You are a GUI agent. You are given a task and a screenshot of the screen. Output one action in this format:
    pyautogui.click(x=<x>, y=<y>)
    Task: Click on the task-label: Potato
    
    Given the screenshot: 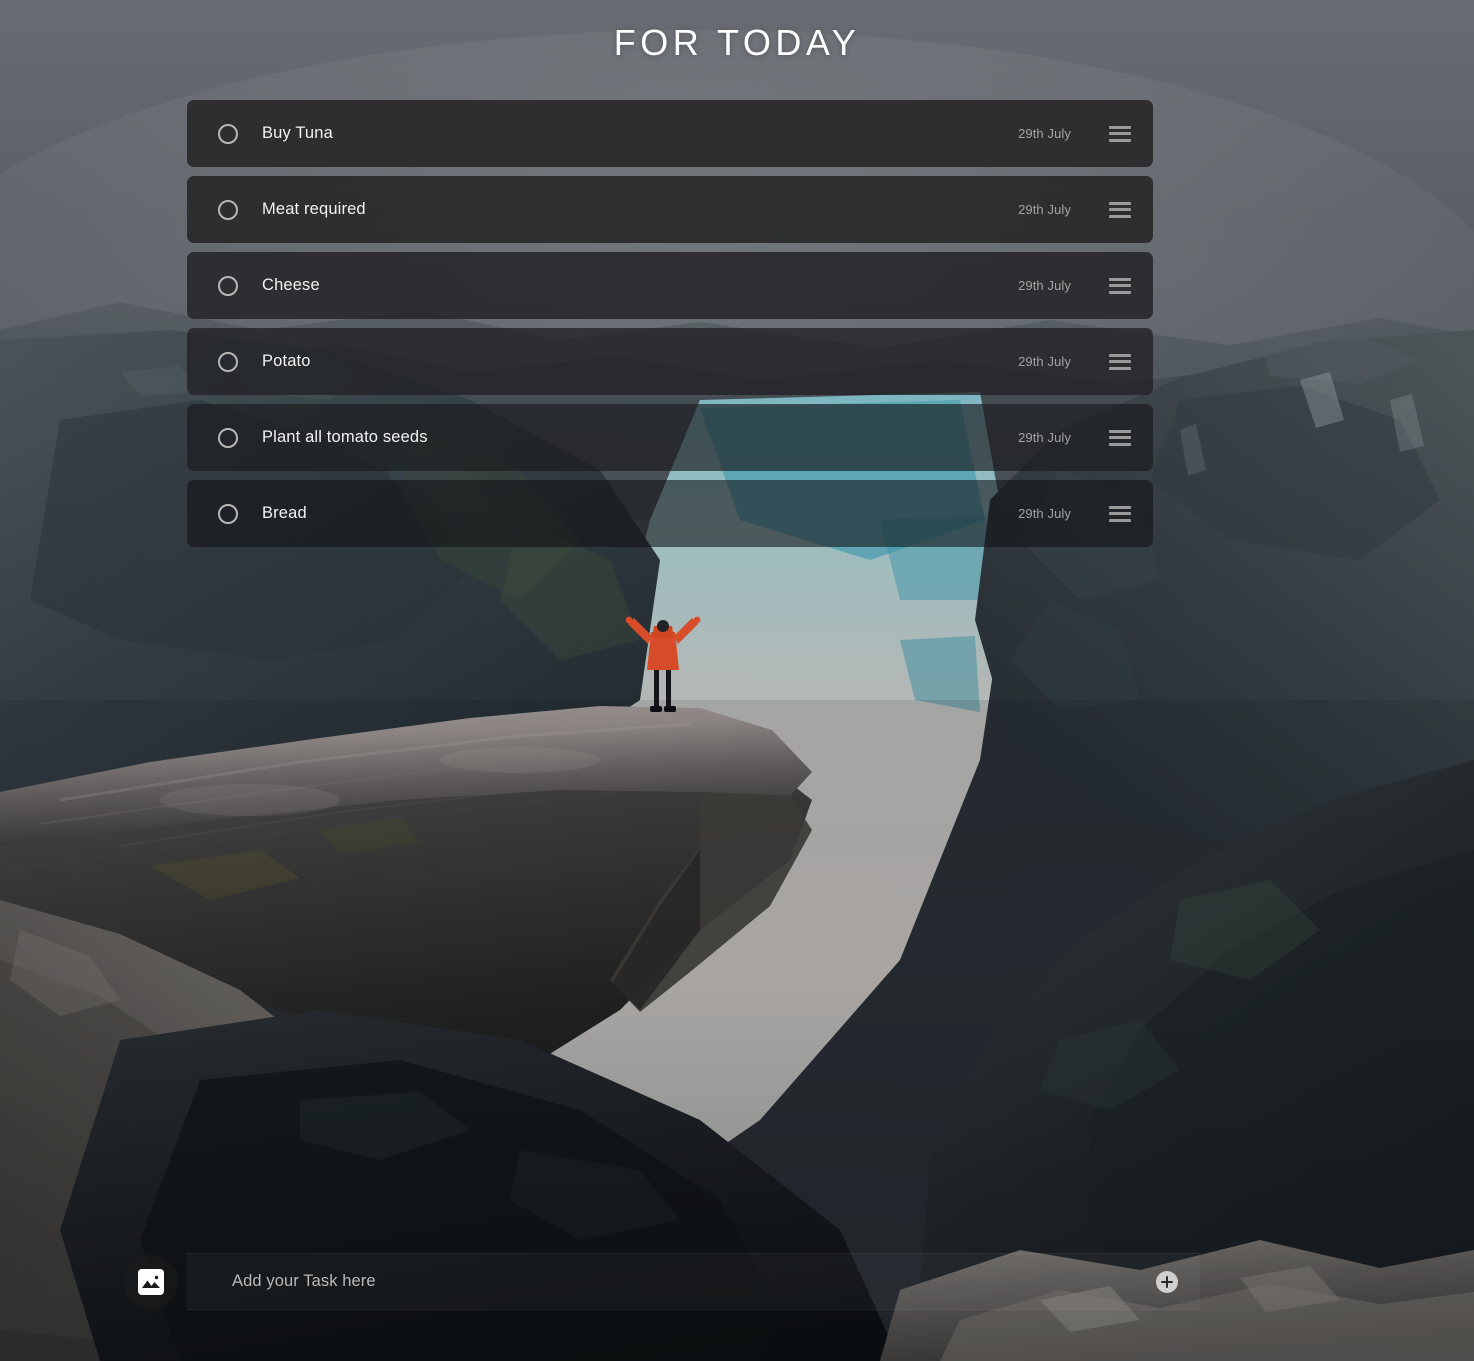 What is the action you would take?
    pyautogui.click(x=286, y=361)
    